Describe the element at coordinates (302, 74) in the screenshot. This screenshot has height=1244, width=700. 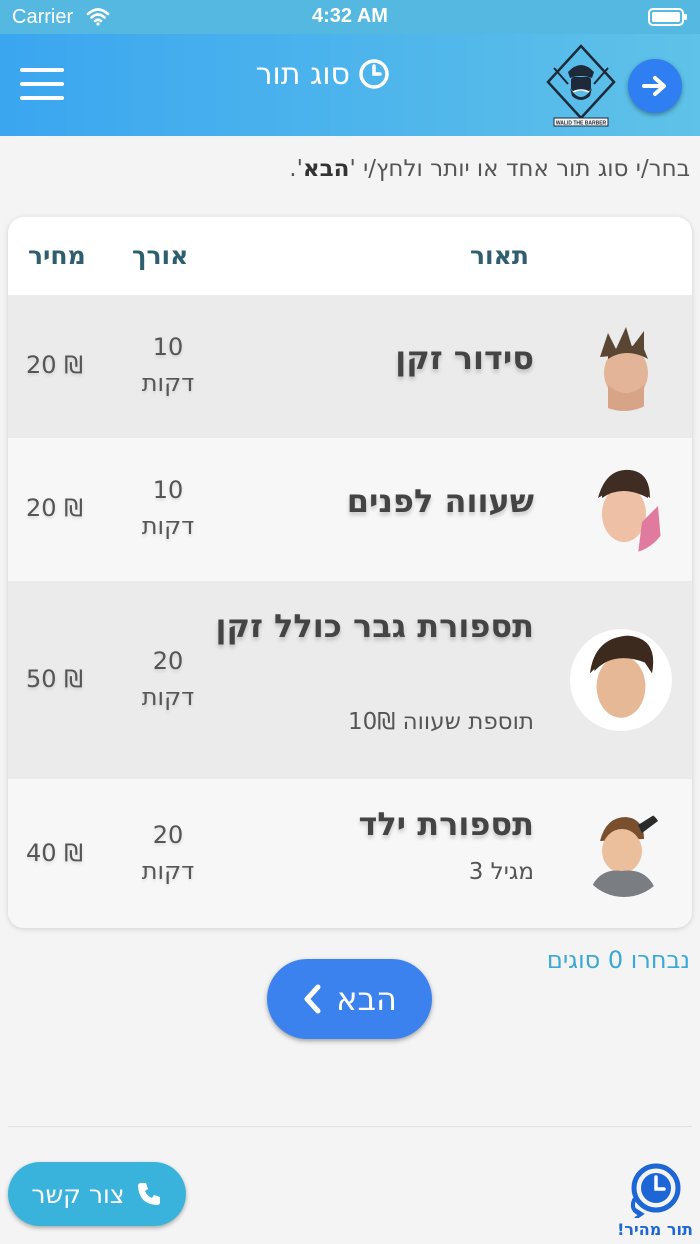
I see `page-title: סוג תור` at that location.